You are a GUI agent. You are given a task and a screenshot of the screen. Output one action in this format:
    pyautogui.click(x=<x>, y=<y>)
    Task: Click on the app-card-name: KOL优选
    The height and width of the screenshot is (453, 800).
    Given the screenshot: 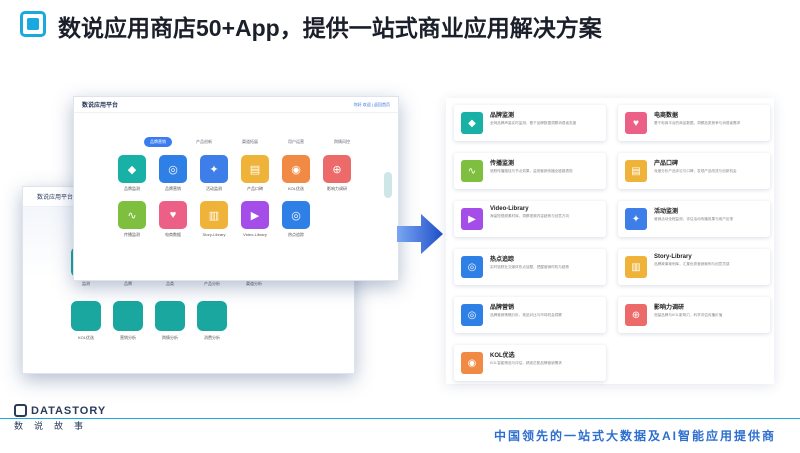 What is the action you would take?
    pyautogui.click(x=502, y=356)
    